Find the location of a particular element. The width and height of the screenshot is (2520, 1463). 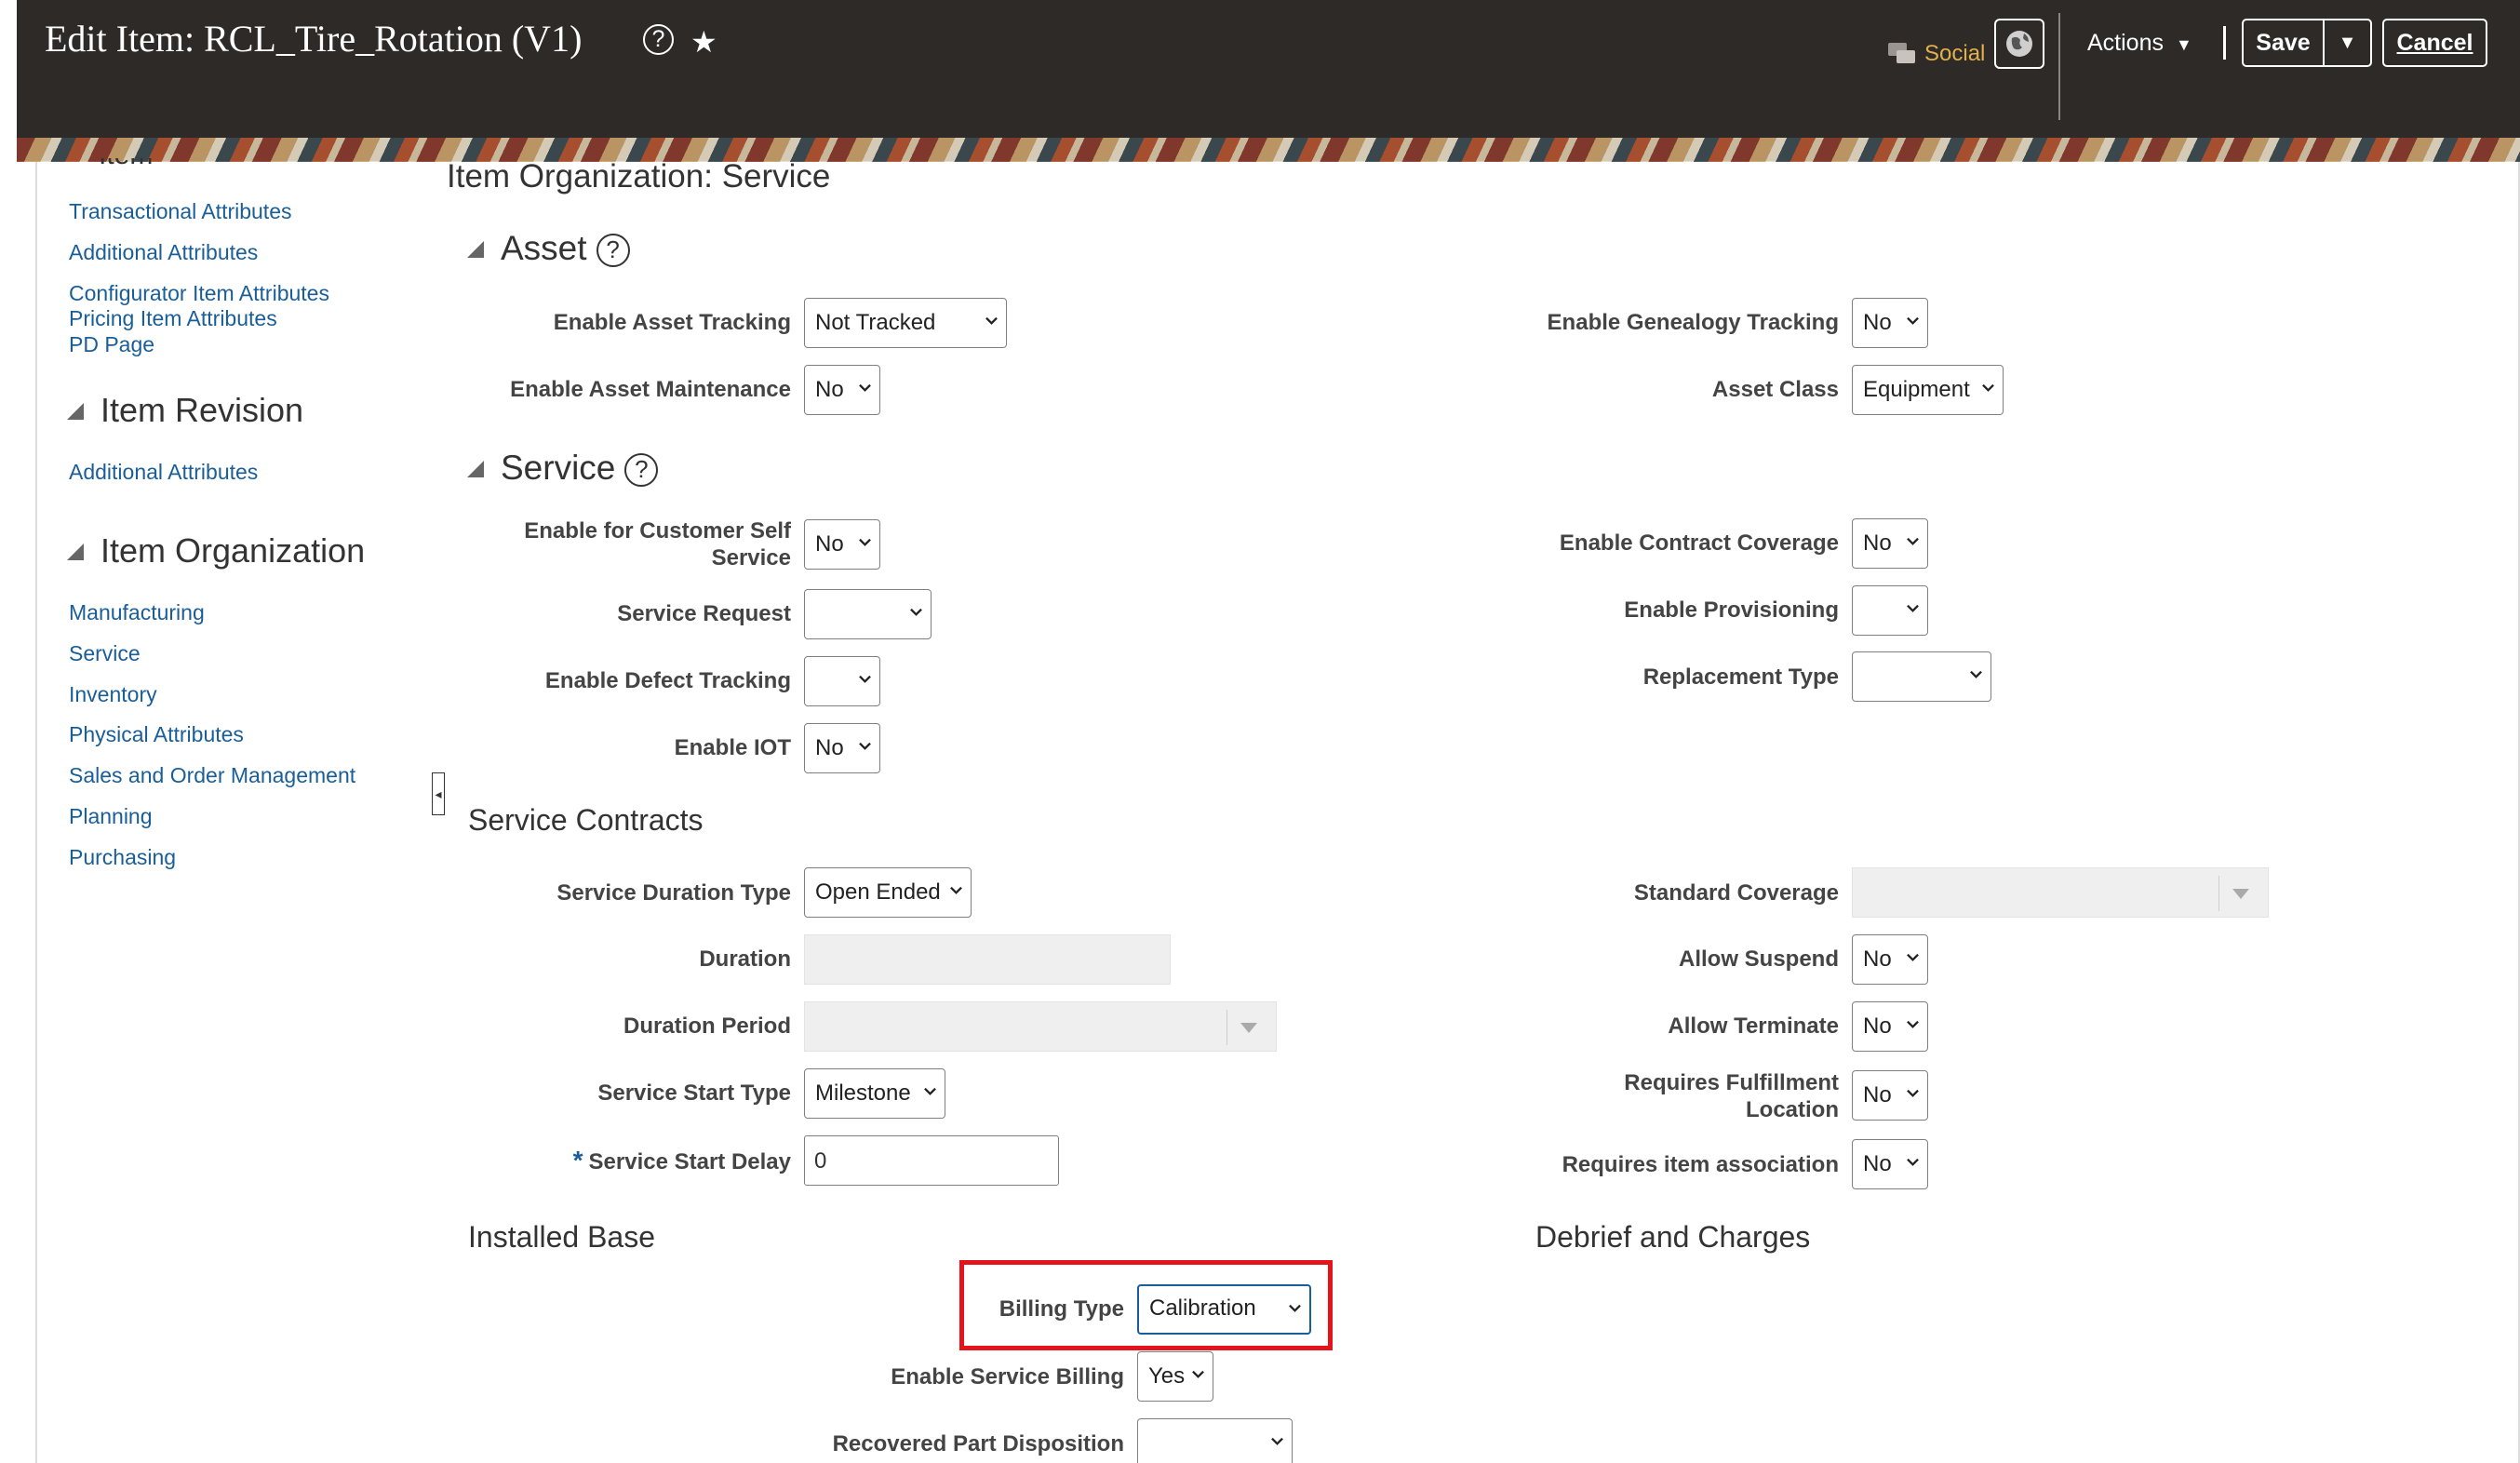

enable-asset-maintenance-label: Enable Asset Maintenance is located at coordinates (650, 389).